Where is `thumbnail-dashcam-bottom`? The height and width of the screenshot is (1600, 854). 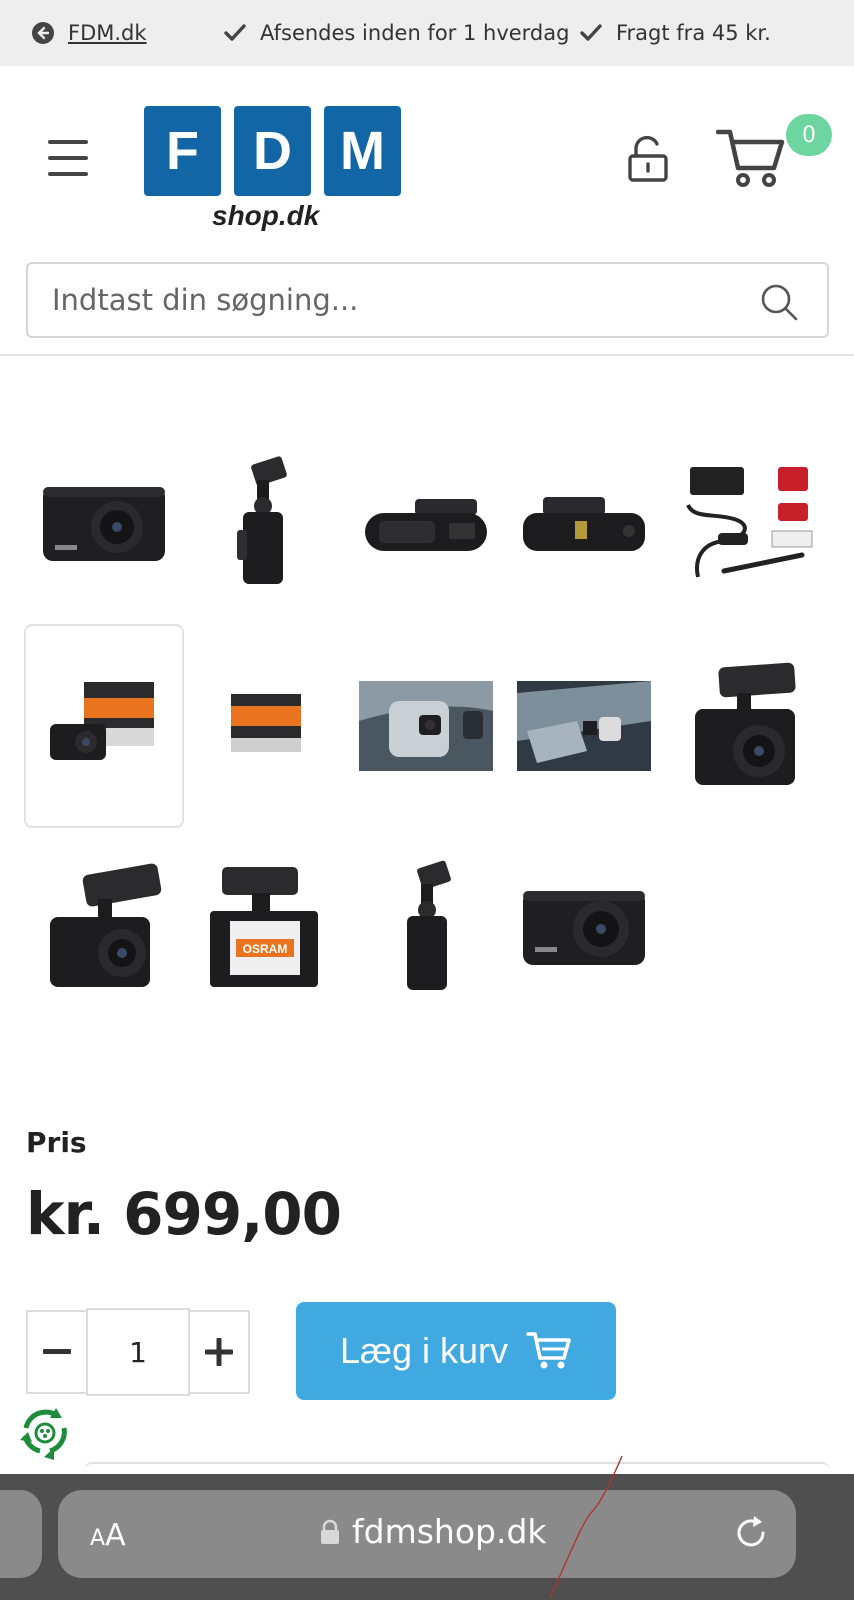 thumbnail-dashcam-bottom is located at coordinates (584, 524).